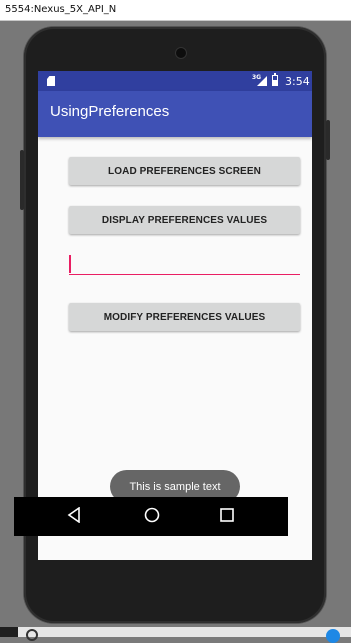 This screenshot has height=643, width=351. I want to click on navigation-bar, so click(151, 516).